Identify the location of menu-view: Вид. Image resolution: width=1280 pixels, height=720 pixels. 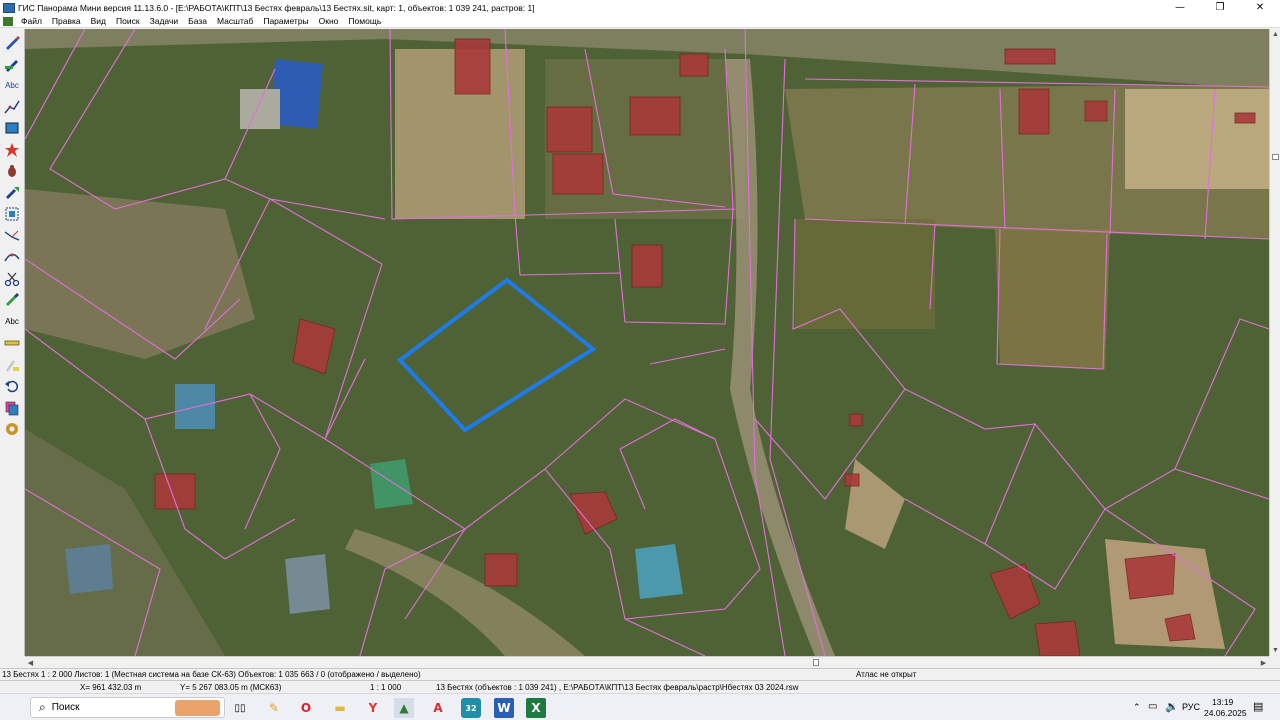
(98, 21).